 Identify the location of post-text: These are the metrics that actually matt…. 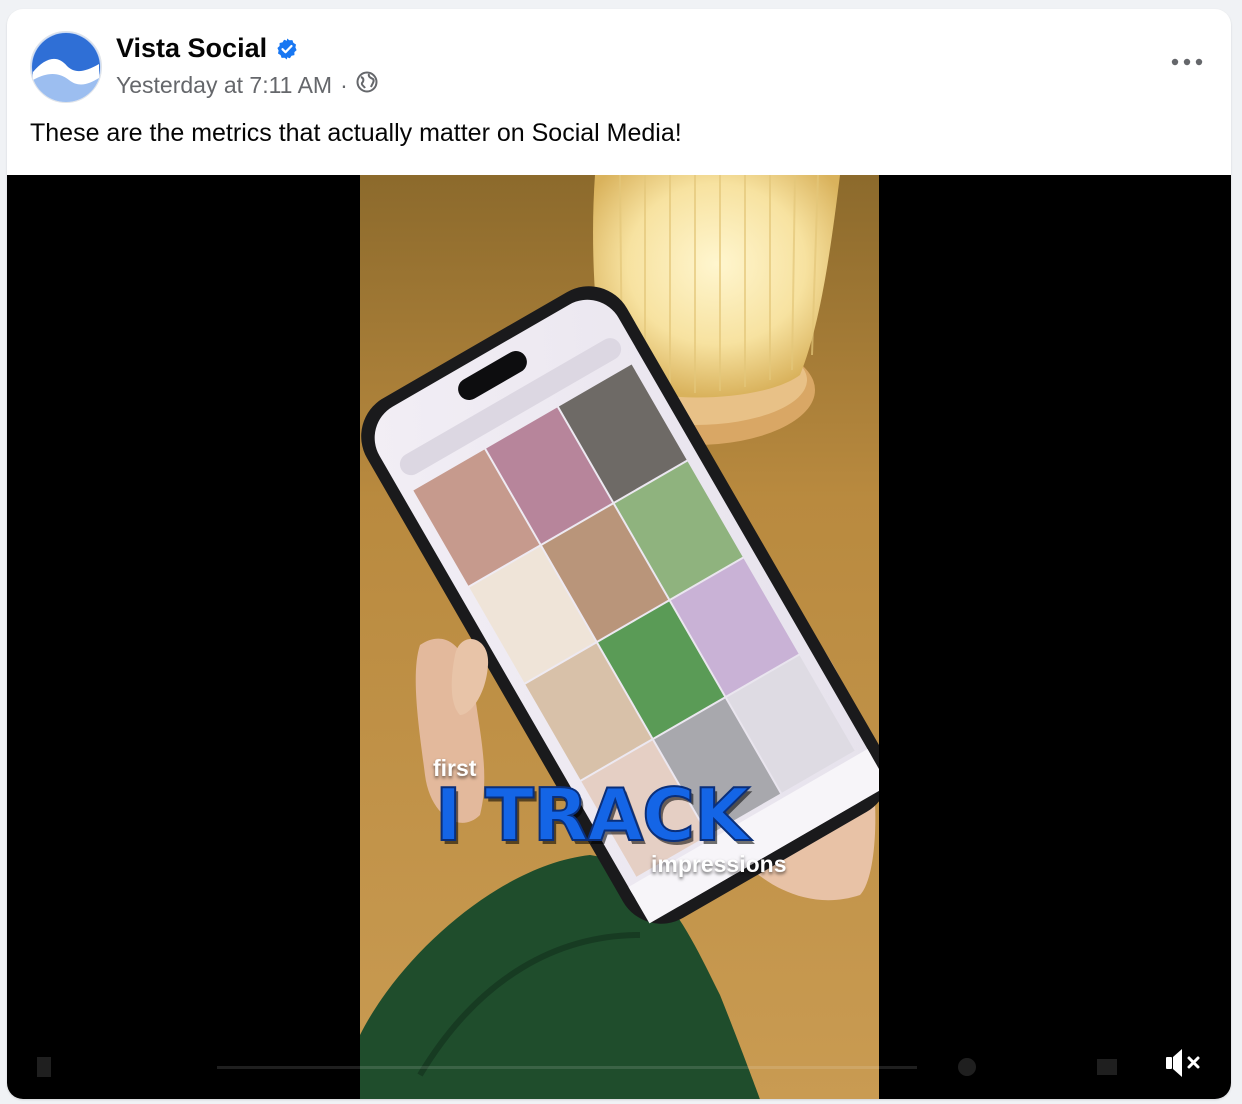
(356, 133).